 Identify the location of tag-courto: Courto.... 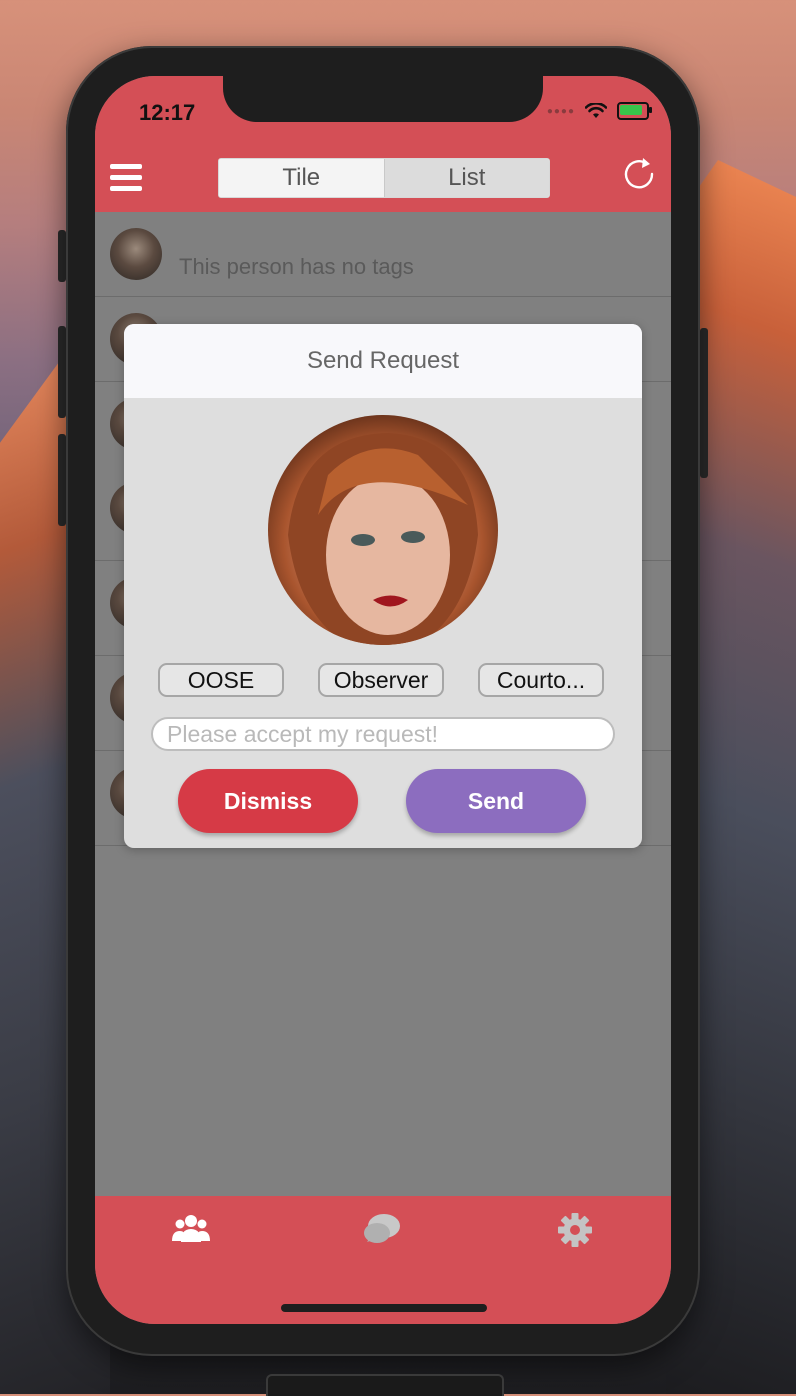
(541, 680).